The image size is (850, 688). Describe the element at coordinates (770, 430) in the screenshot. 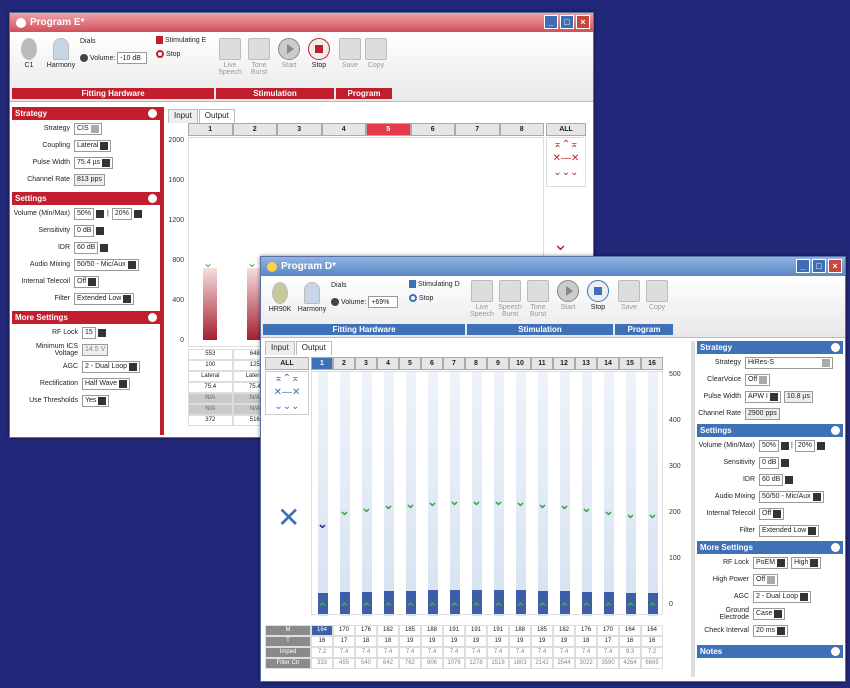

I see `settings-header: Settings` at that location.